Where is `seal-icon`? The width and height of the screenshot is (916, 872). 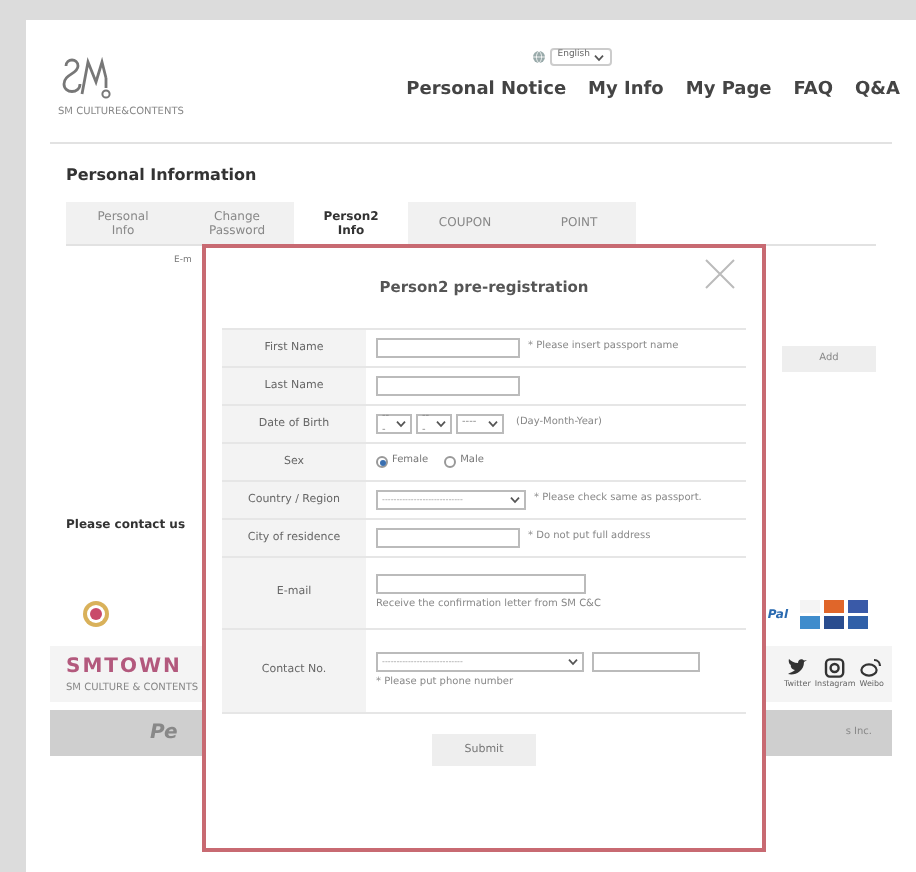 seal-icon is located at coordinates (96, 614).